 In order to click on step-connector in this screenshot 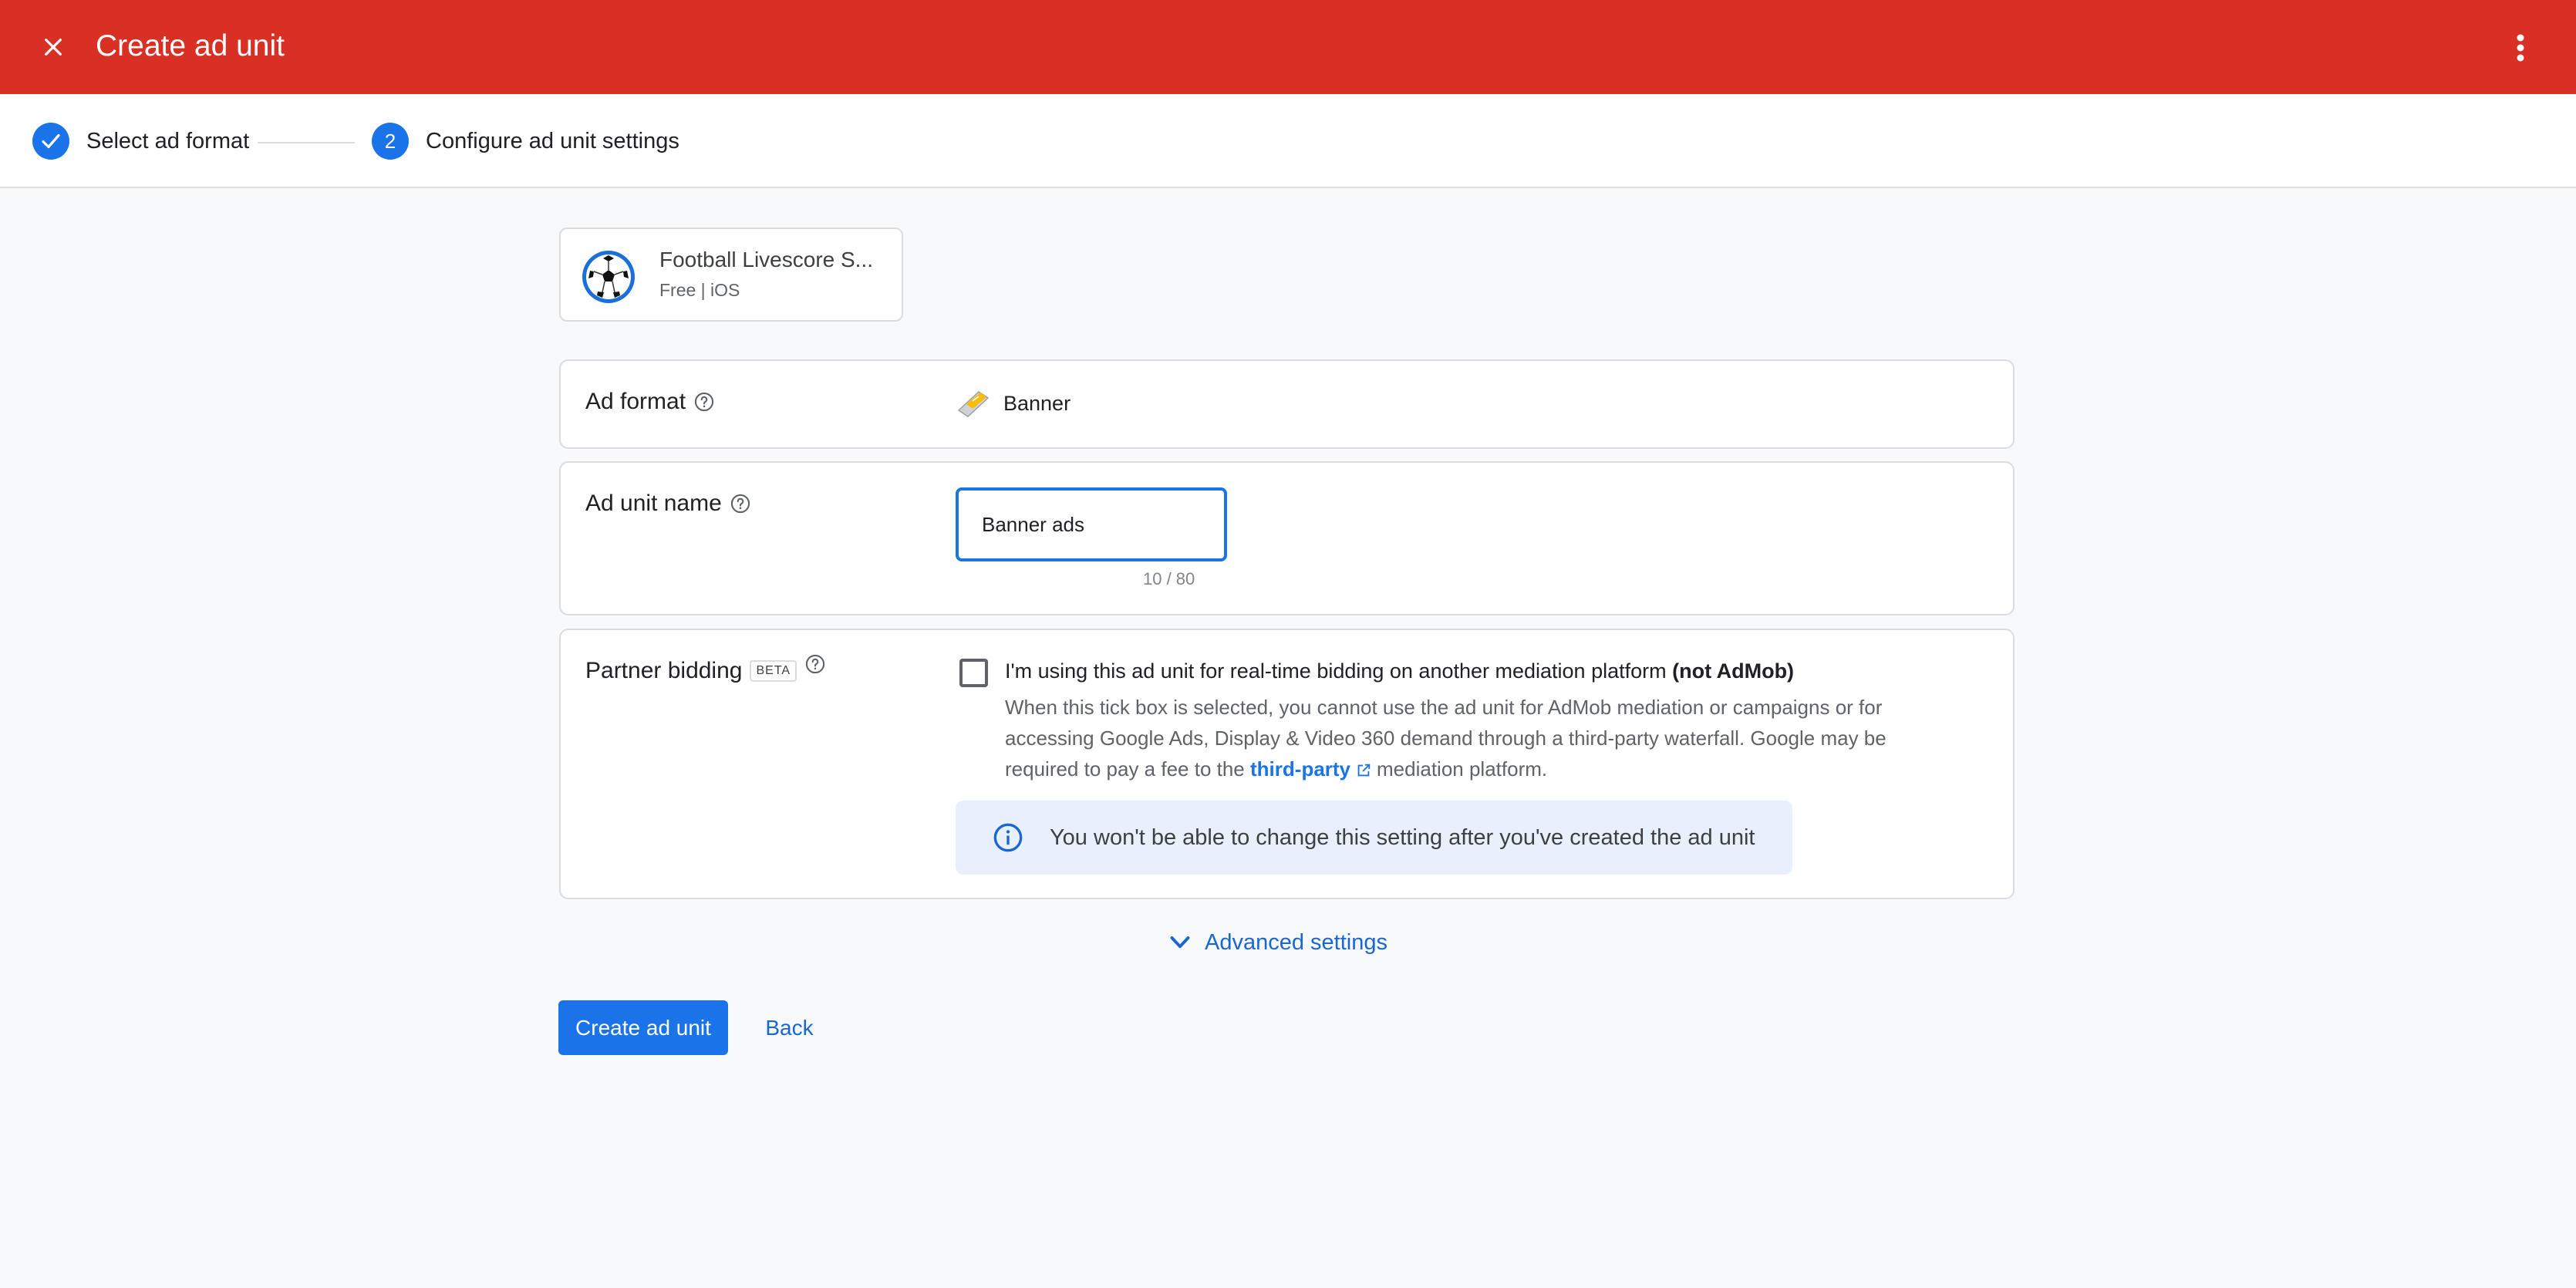, I will do `click(306, 142)`.